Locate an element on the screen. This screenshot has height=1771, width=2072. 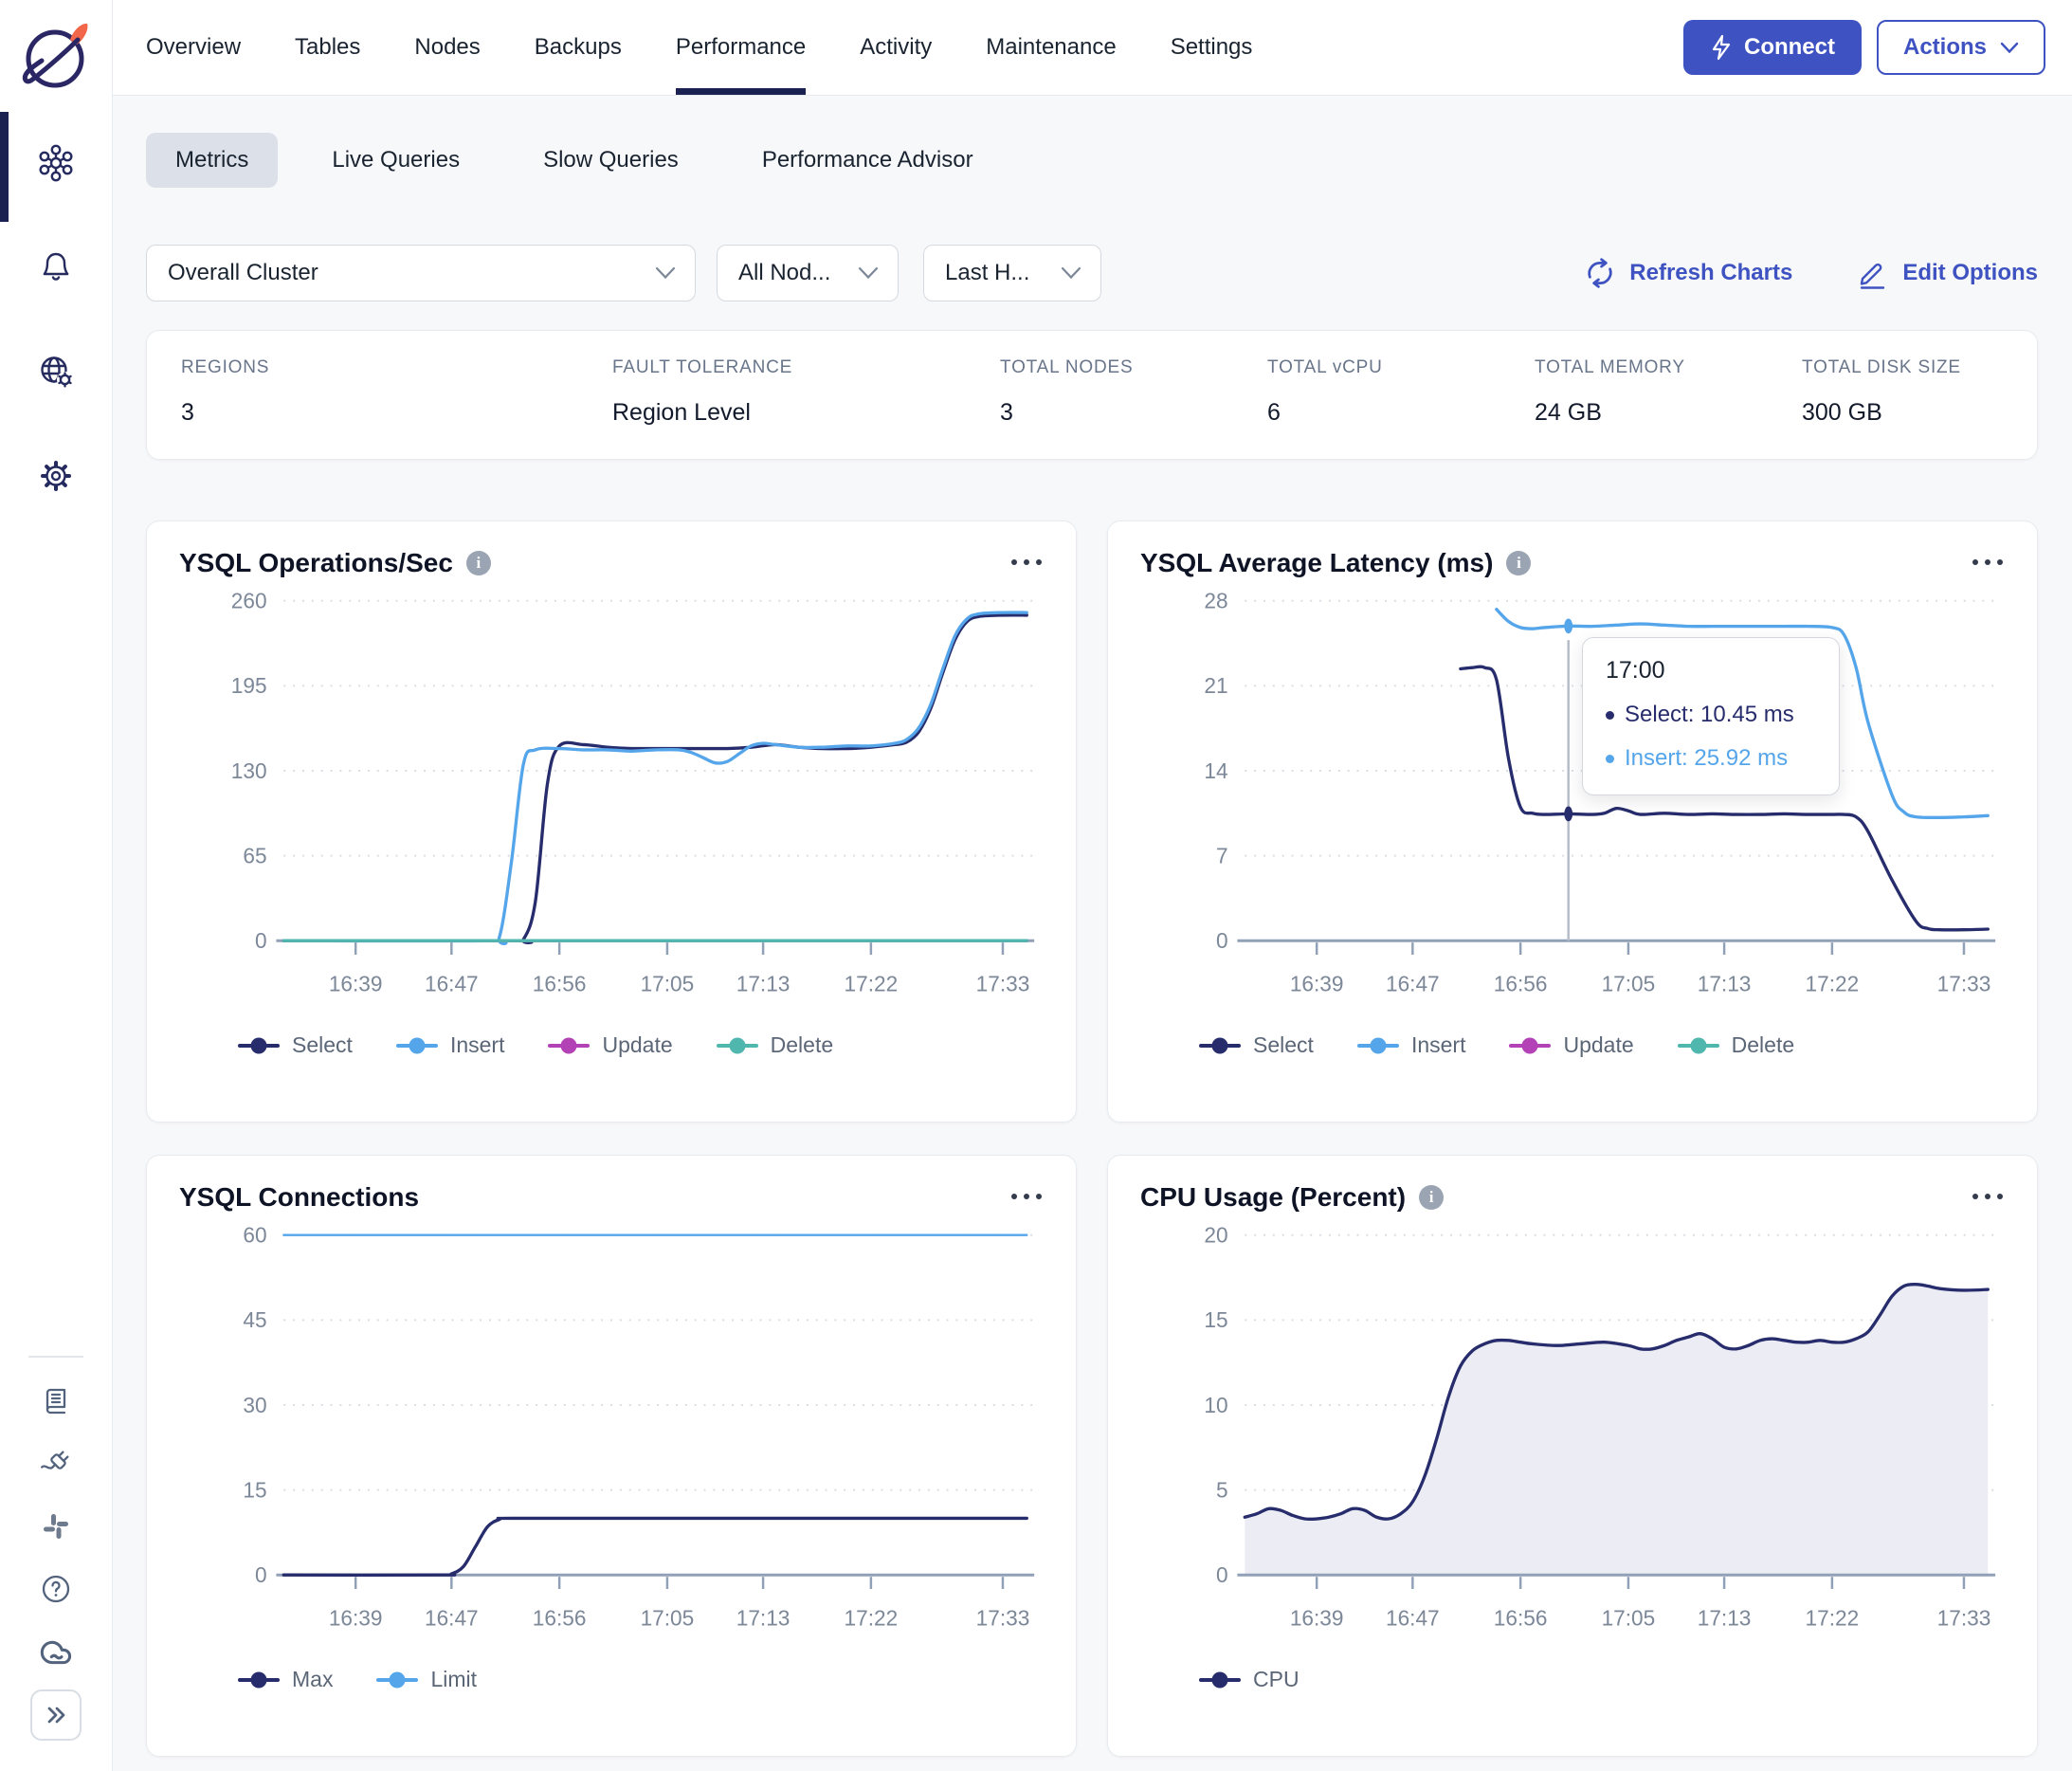
sidebar-item-slack is located at coordinates (56, 1526).